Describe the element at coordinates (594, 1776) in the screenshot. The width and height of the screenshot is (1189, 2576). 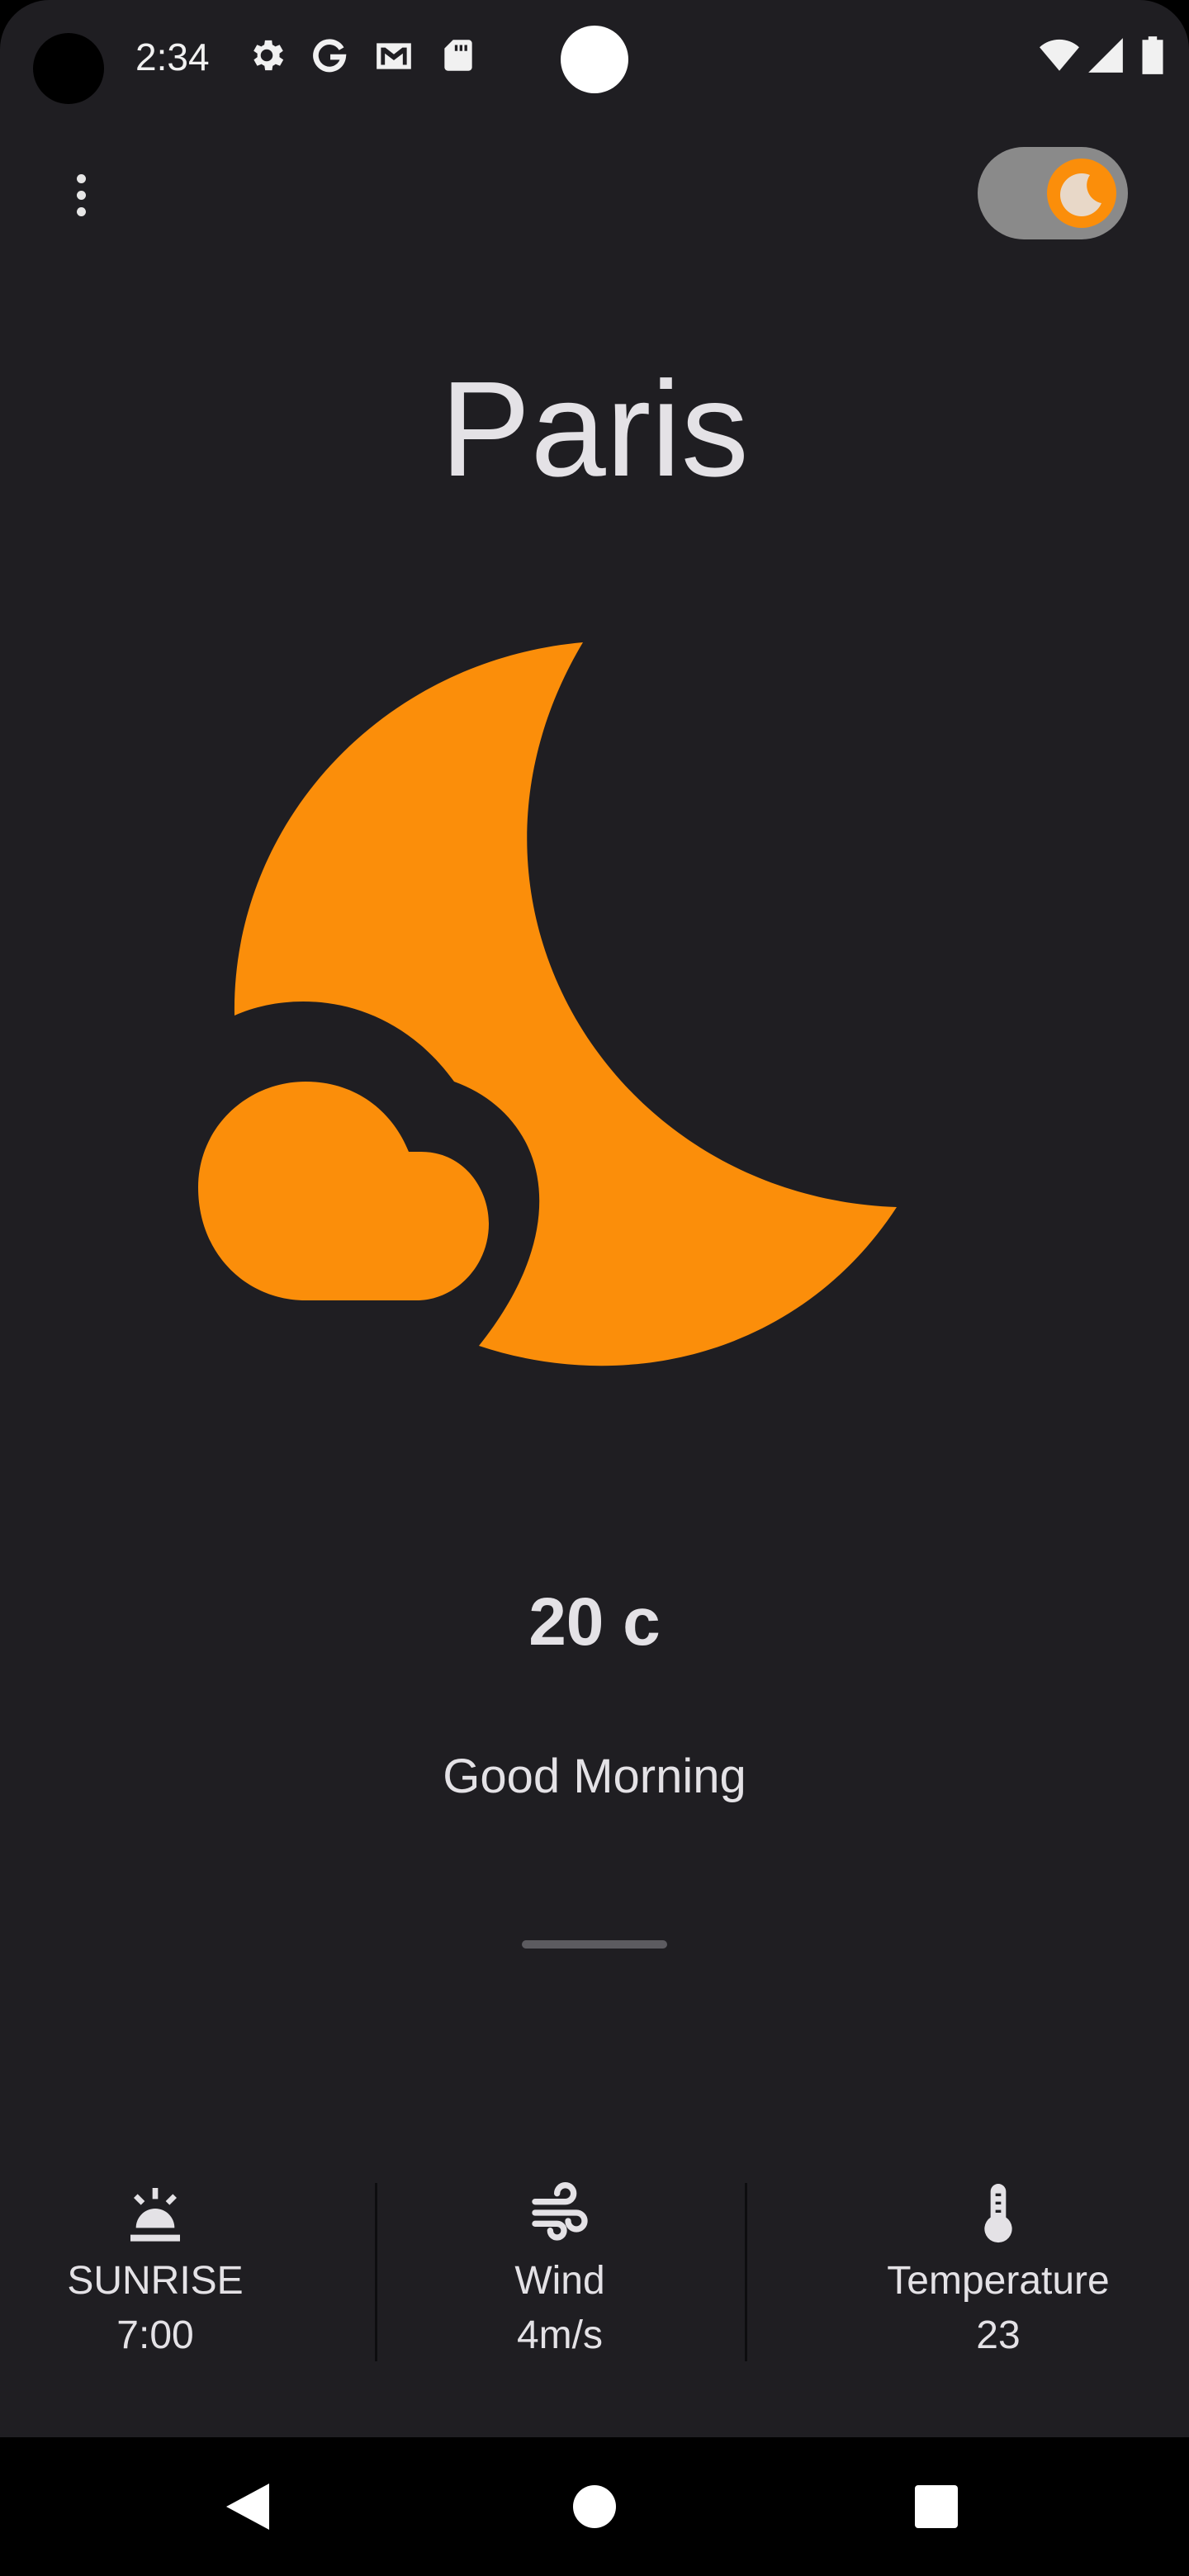
I see `greeting-text: Good Morning` at that location.